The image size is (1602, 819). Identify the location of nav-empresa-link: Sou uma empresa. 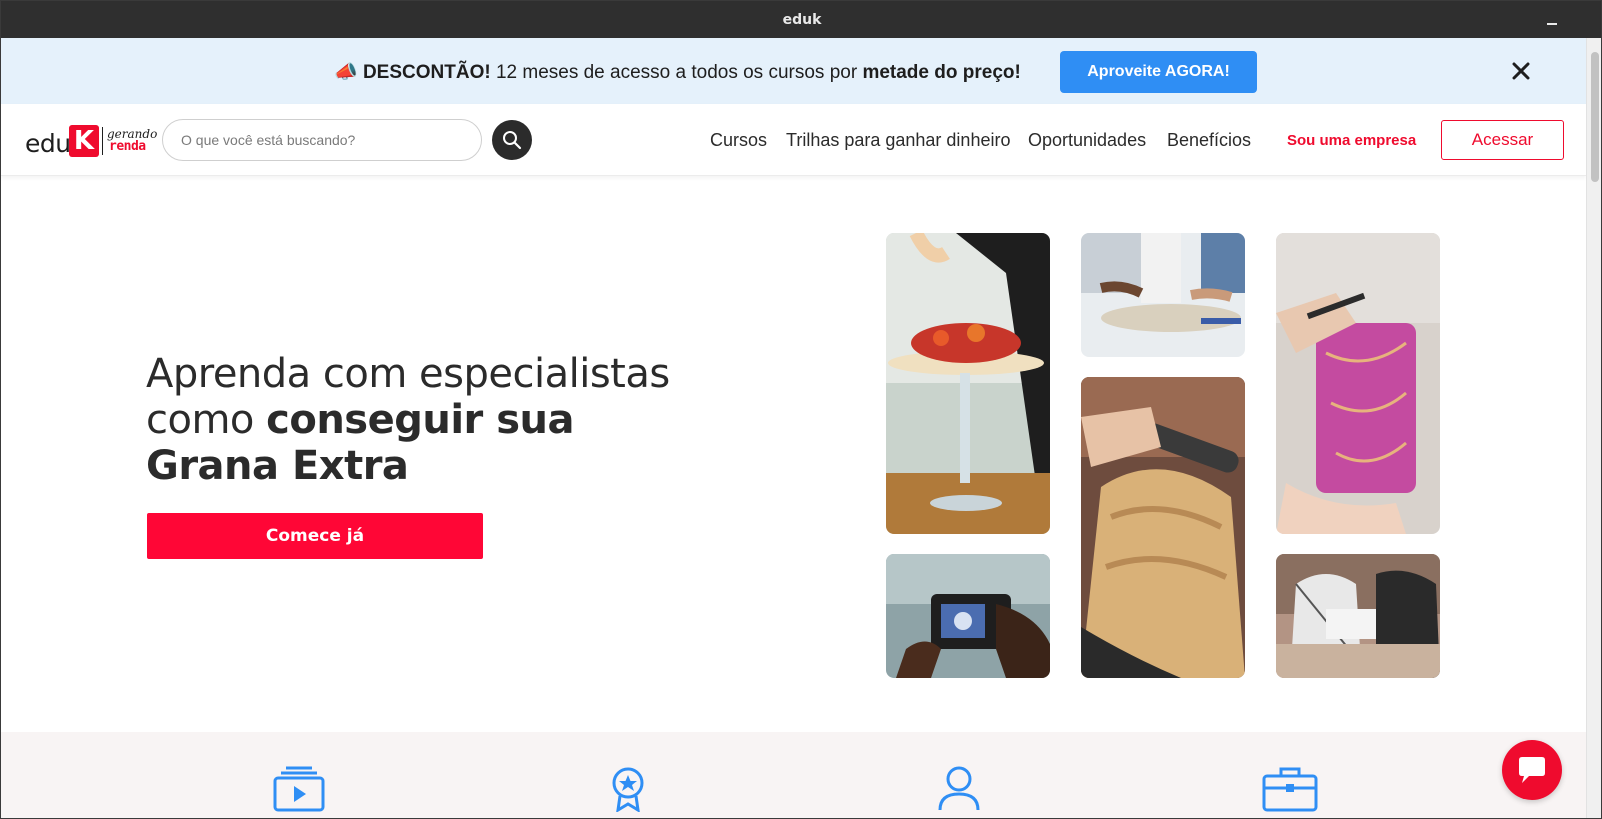
(1351, 140).